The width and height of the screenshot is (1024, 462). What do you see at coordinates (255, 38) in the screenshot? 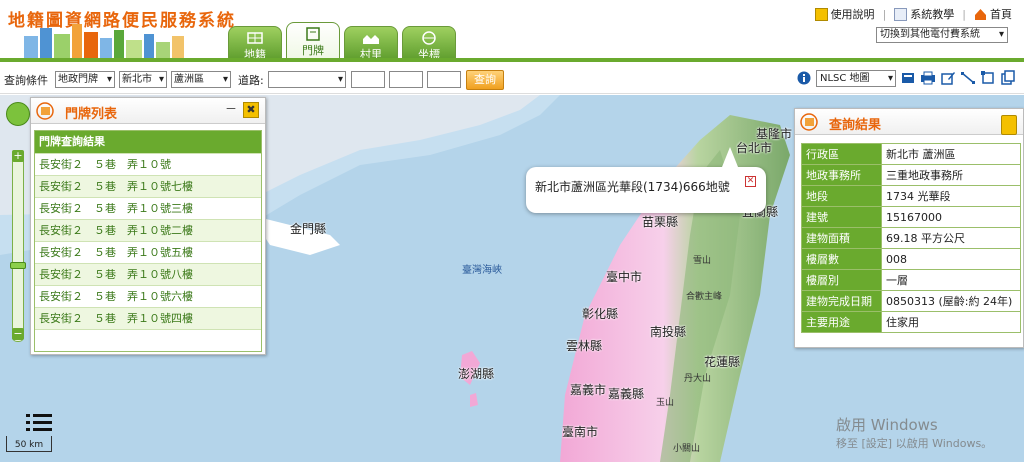
I see `land-icon` at bounding box center [255, 38].